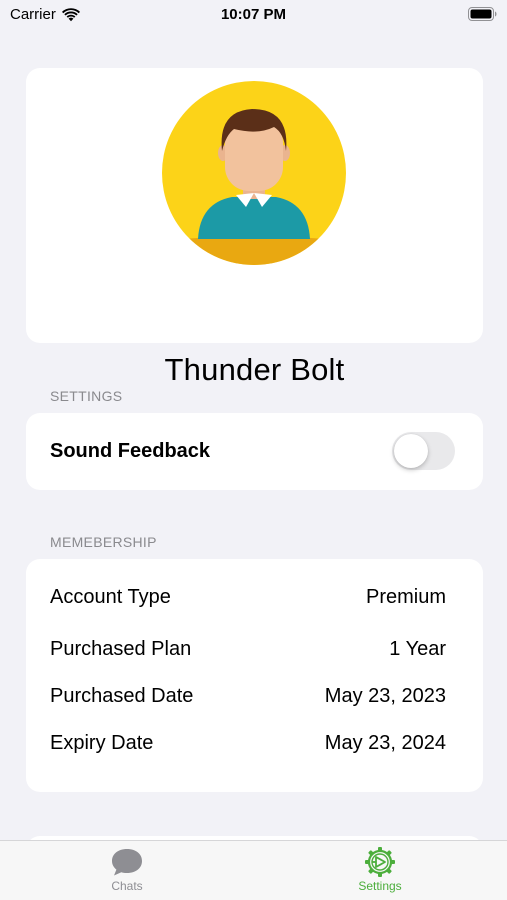 The width and height of the screenshot is (507, 900). I want to click on membership-row-purchased-date: Purchased Date May 23, 2023, so click(248, 698).